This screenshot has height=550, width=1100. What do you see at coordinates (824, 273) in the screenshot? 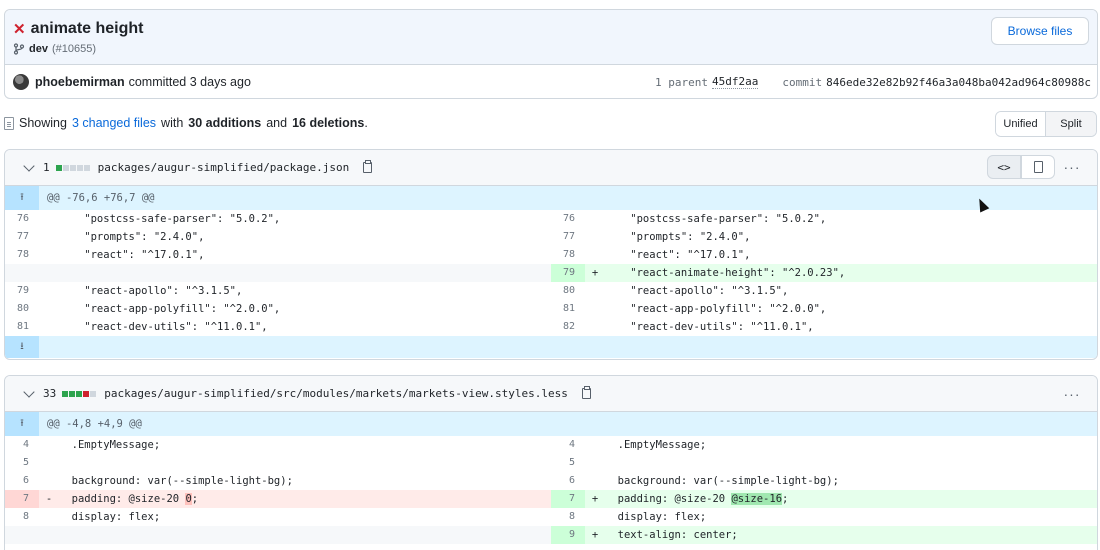
I see `new-side: 79 + "react-animate-height": "^2.0.23",` at bounding box center [824, 273].